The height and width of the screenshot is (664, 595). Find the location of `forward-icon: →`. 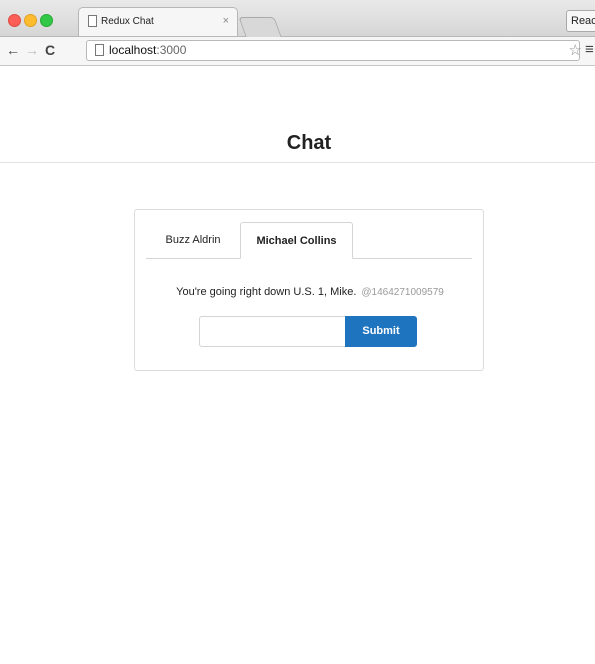

forward-icon: → is located at coordinates (32, 50).